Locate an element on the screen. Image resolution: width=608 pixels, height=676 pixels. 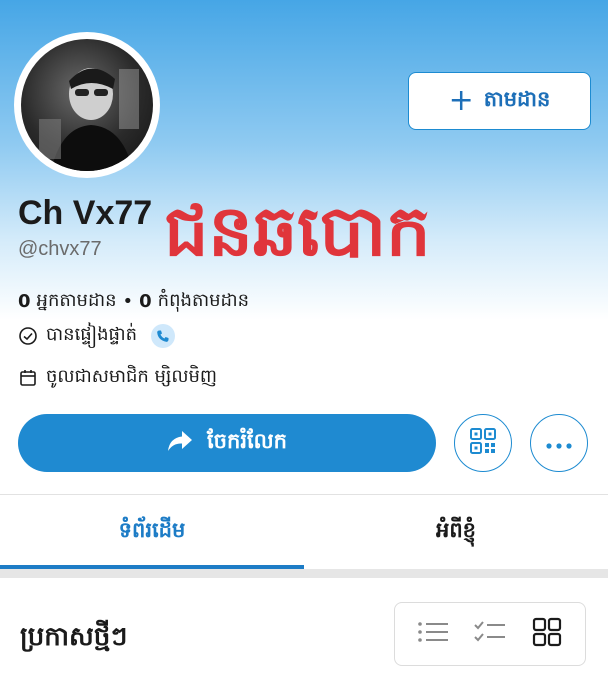
plus-icon: + is located at coordinates (461, 100).